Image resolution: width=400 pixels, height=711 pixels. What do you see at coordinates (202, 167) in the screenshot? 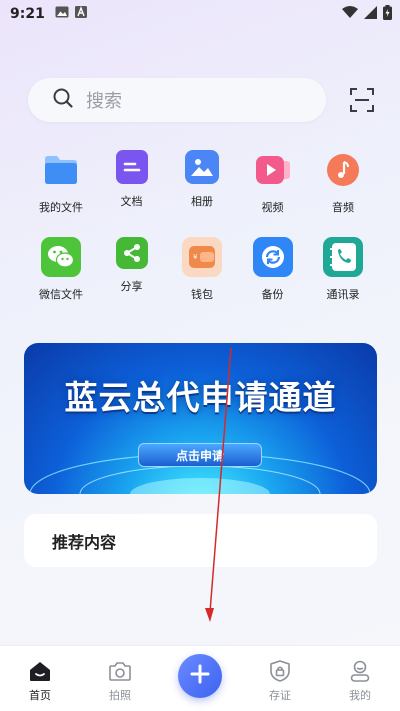
I see `image-icon` at bounding box center [202, 167].